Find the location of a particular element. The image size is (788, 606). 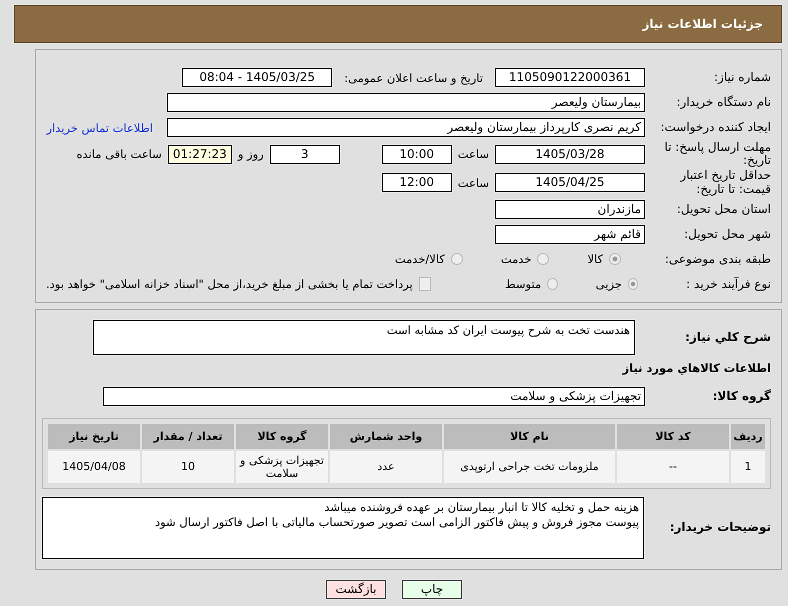

remaining-label: ساعت باقی مانده is located at coordinates (119, 154).